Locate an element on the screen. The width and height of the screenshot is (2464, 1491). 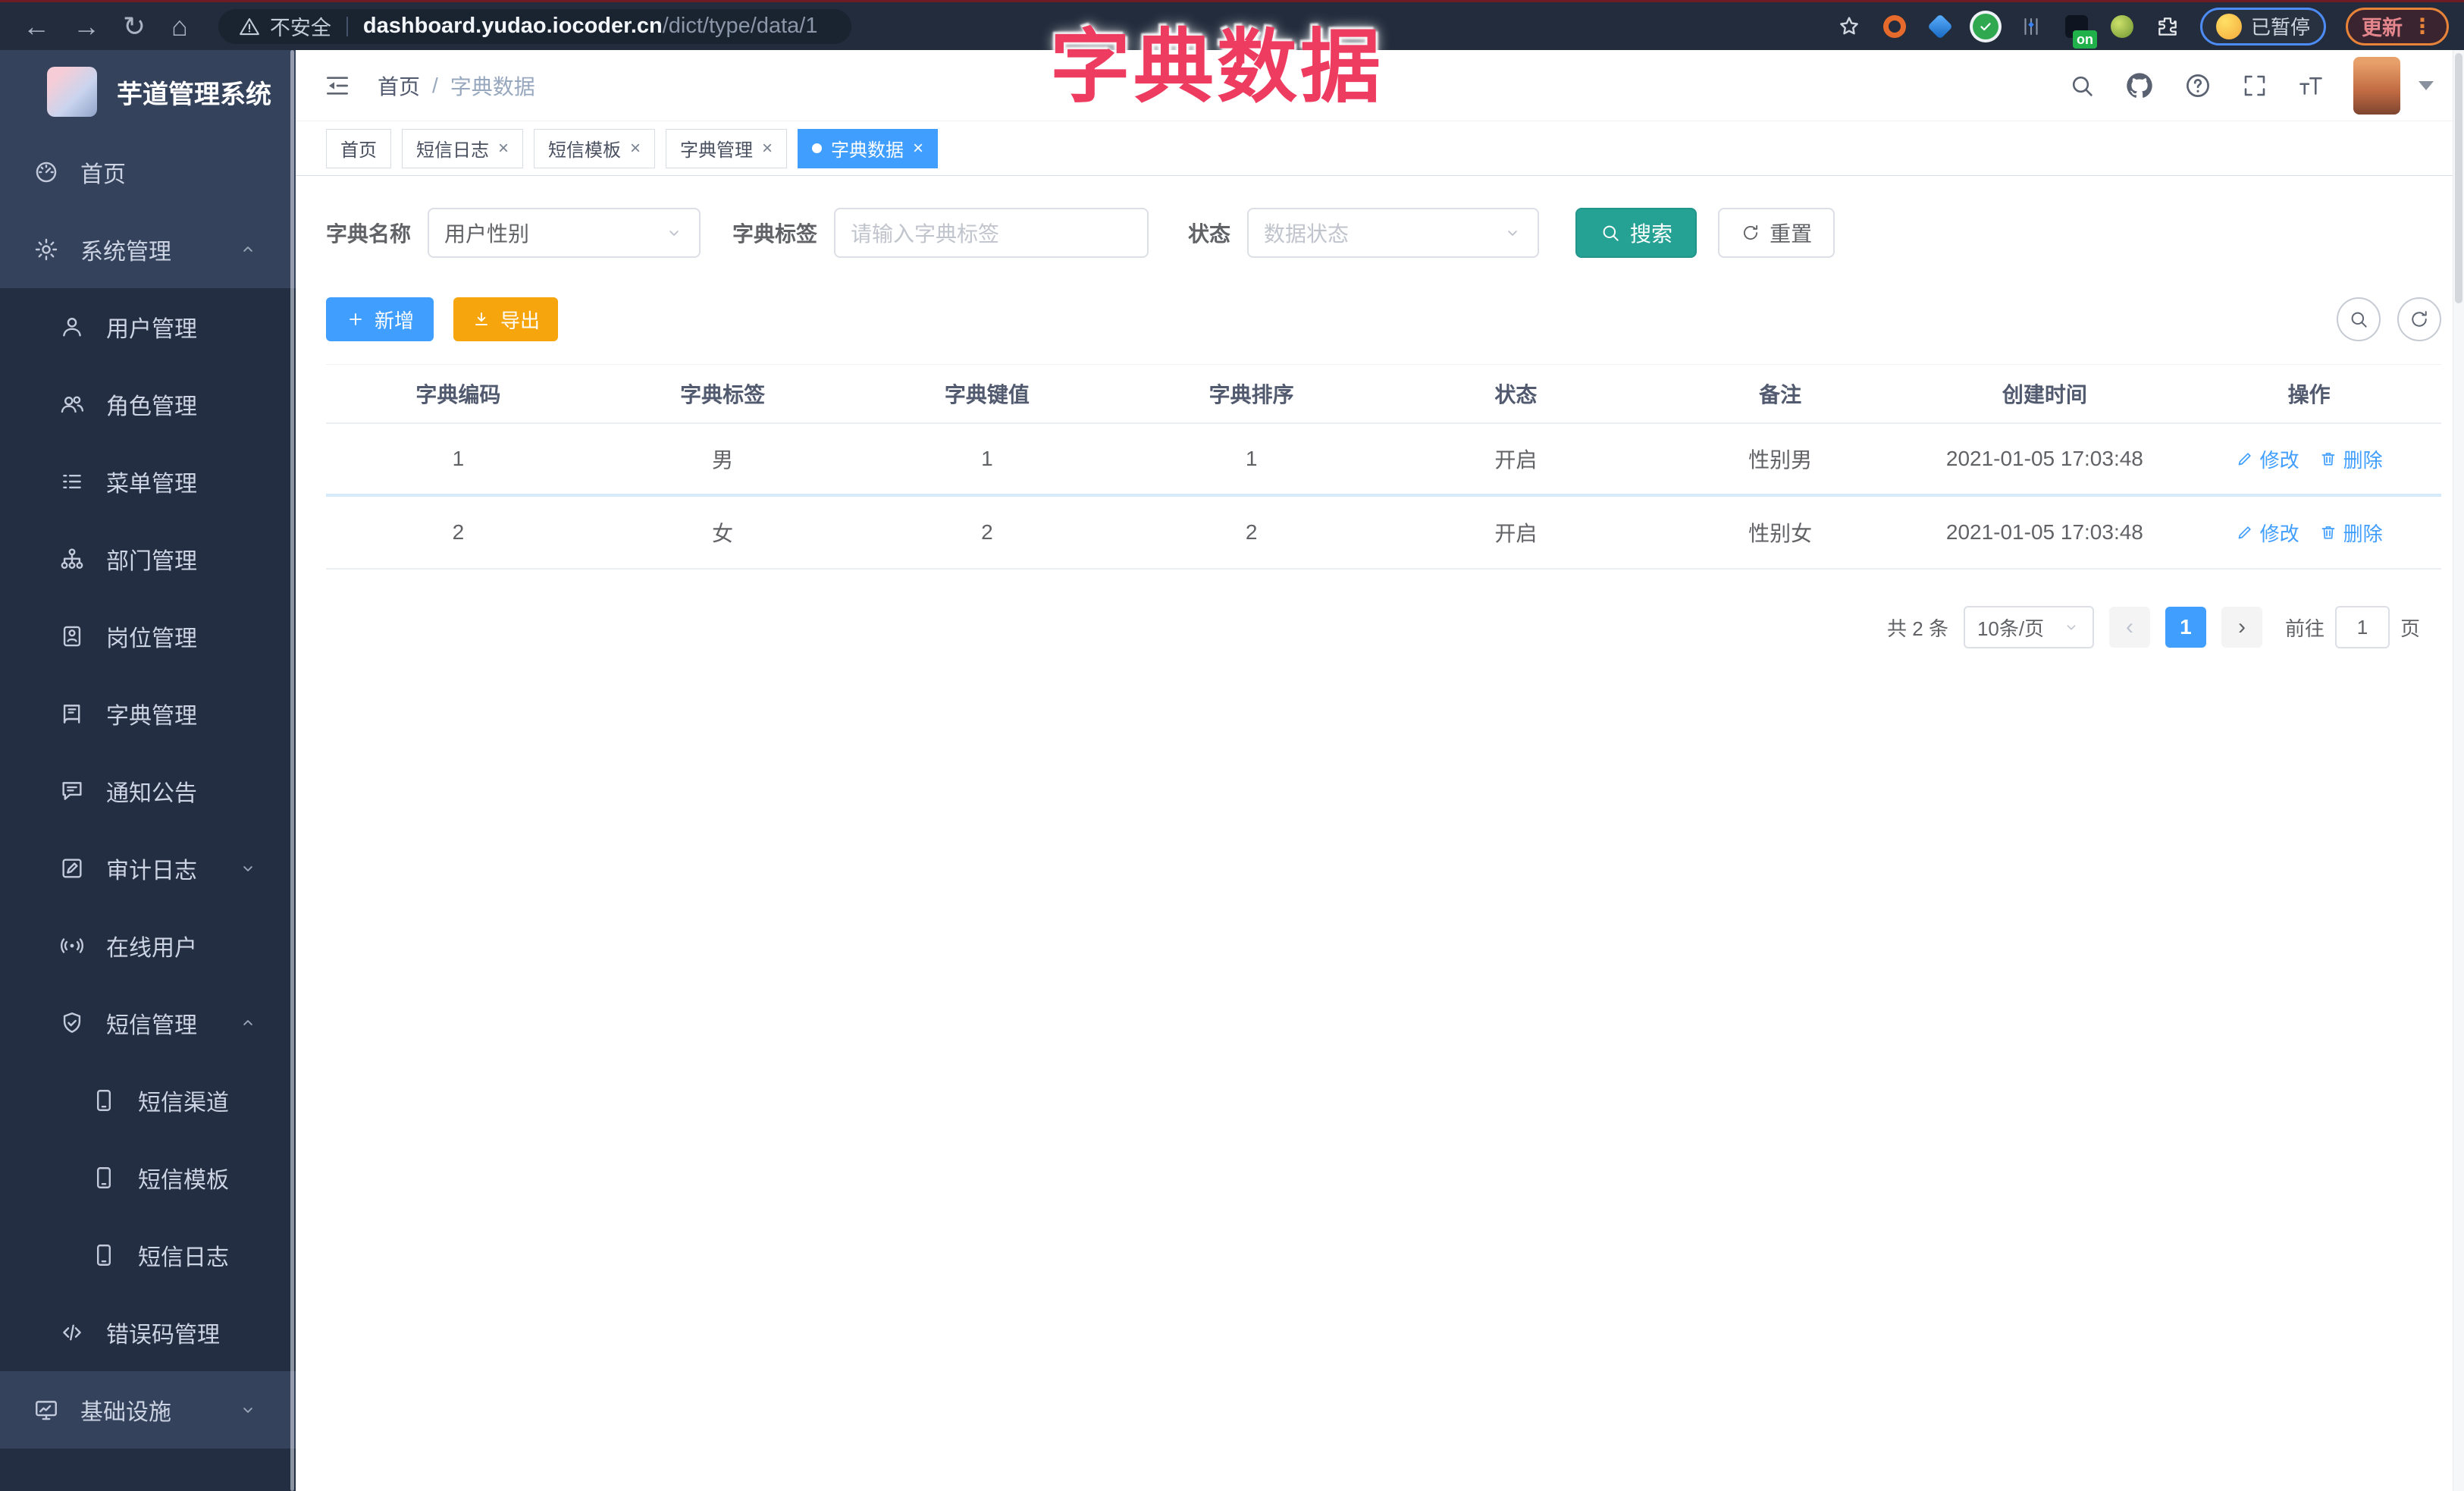
sidebar-item-sms-channel: 短信渠道 is located at coordinates (148, 1100).